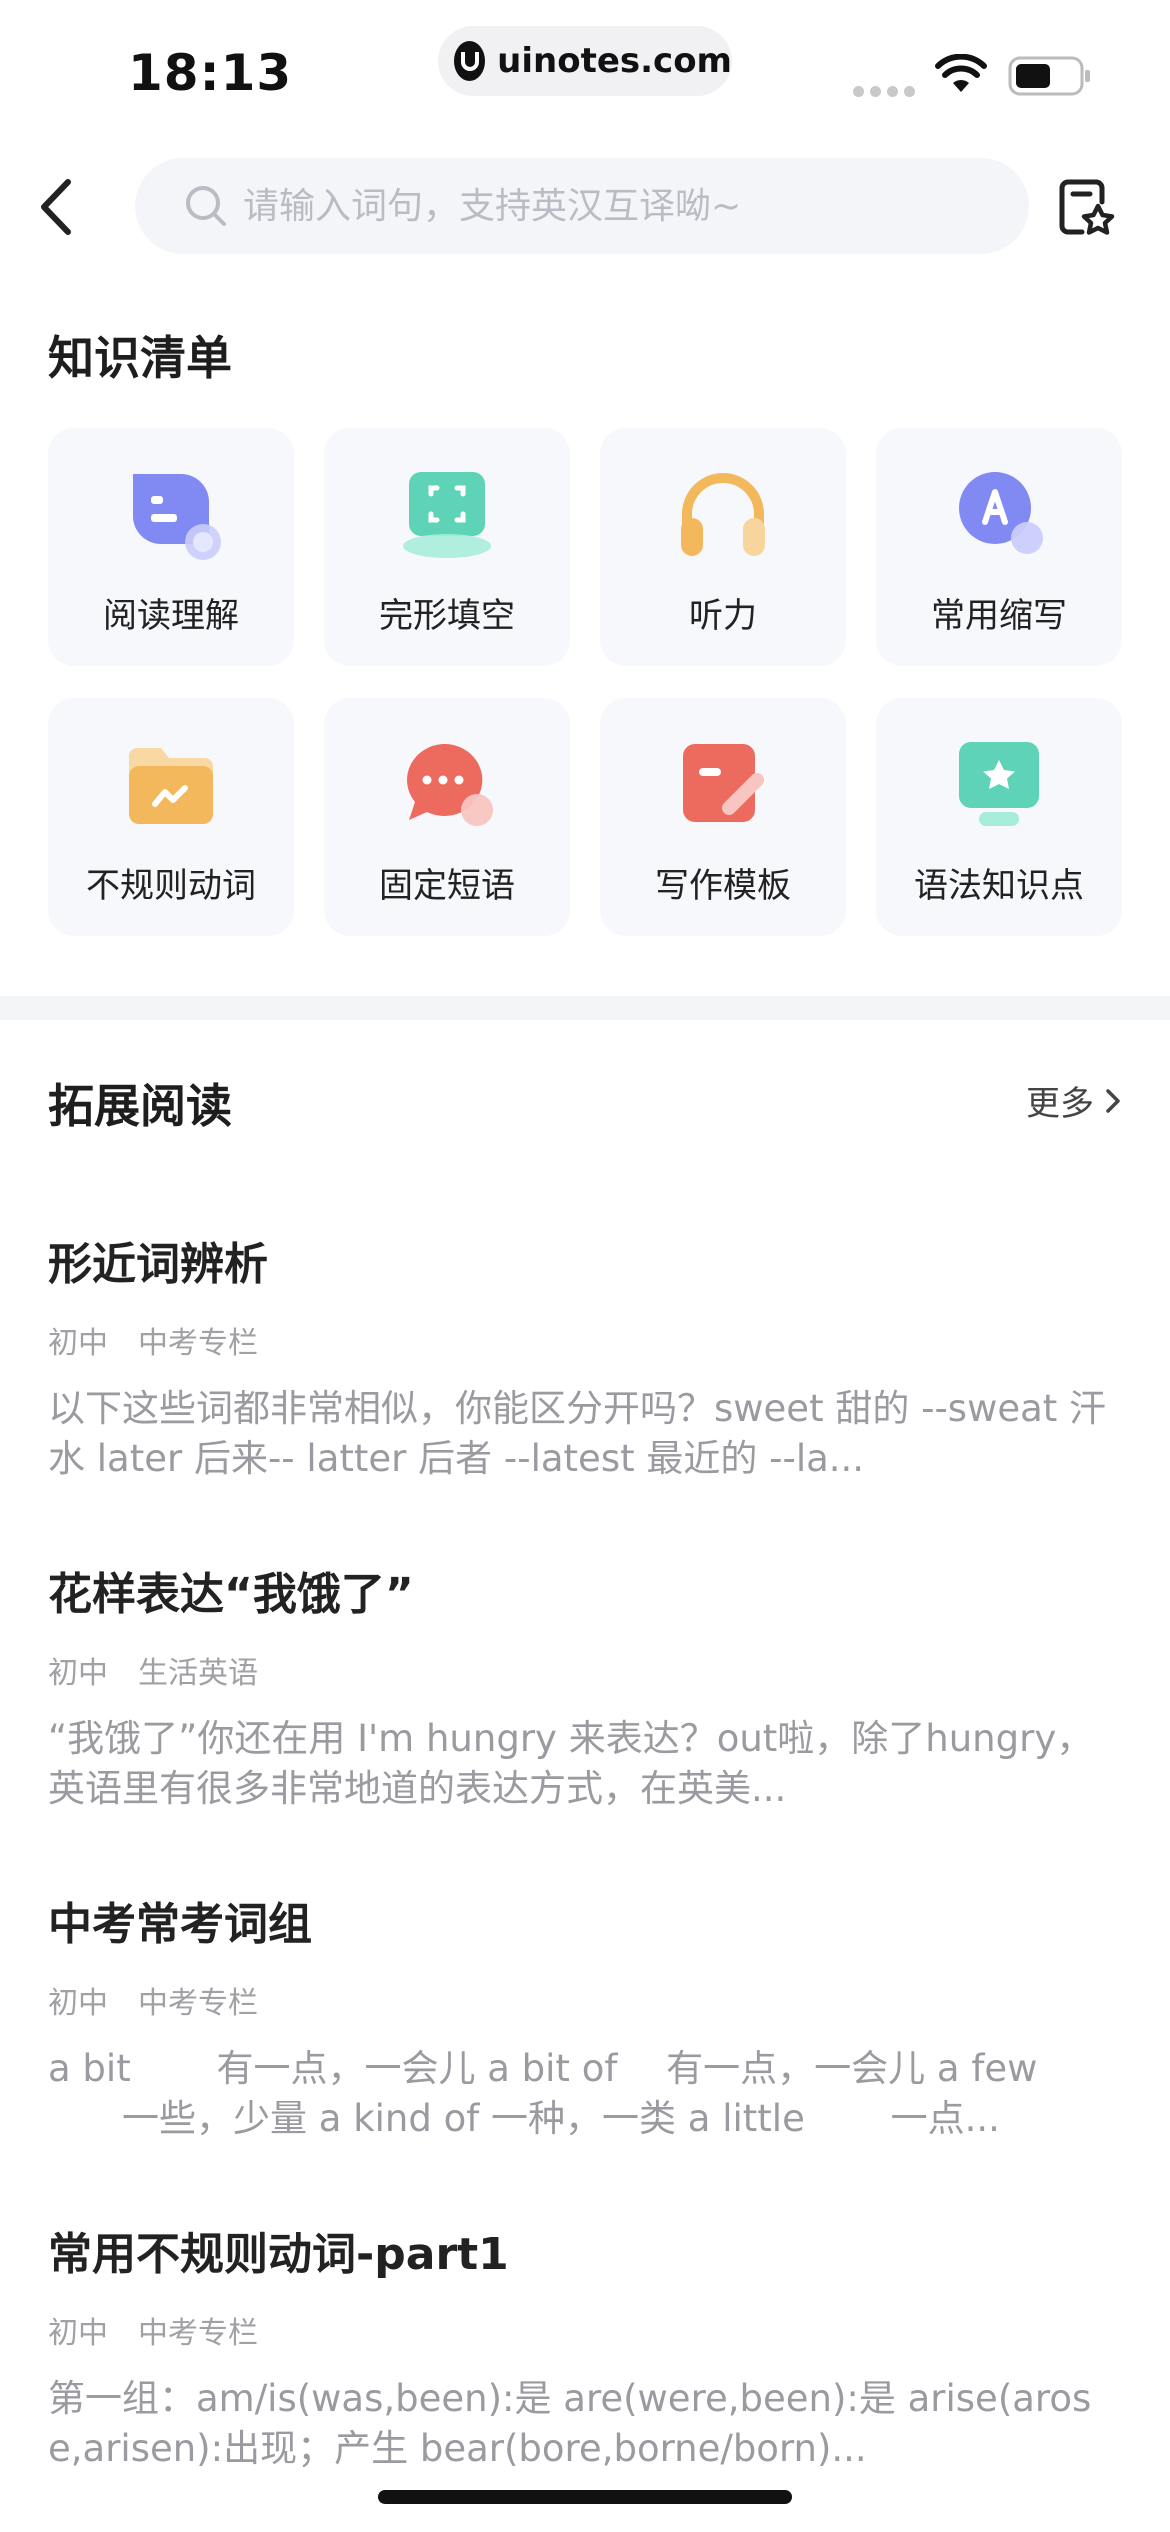 The image size is (1170, 2532). What do you see at coordinates (180, 1924) in the screenshot?
I see `article-title: 中考常考词组` at bounding box center [180, 1924].